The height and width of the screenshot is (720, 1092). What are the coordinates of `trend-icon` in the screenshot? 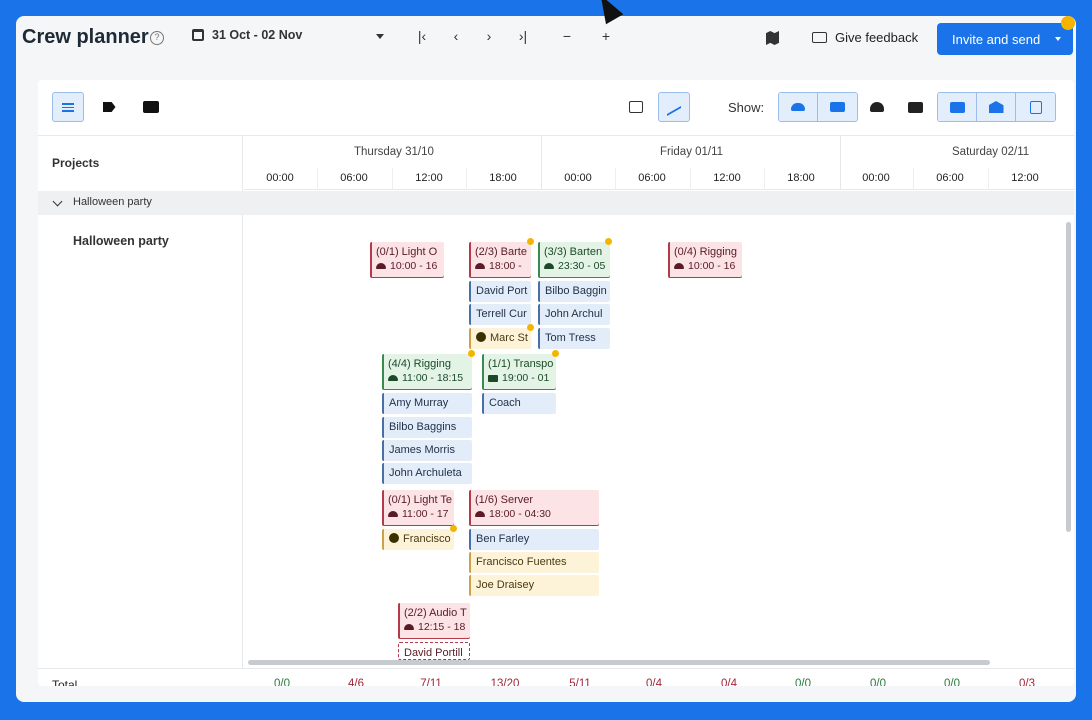 It's located at (674, 107).